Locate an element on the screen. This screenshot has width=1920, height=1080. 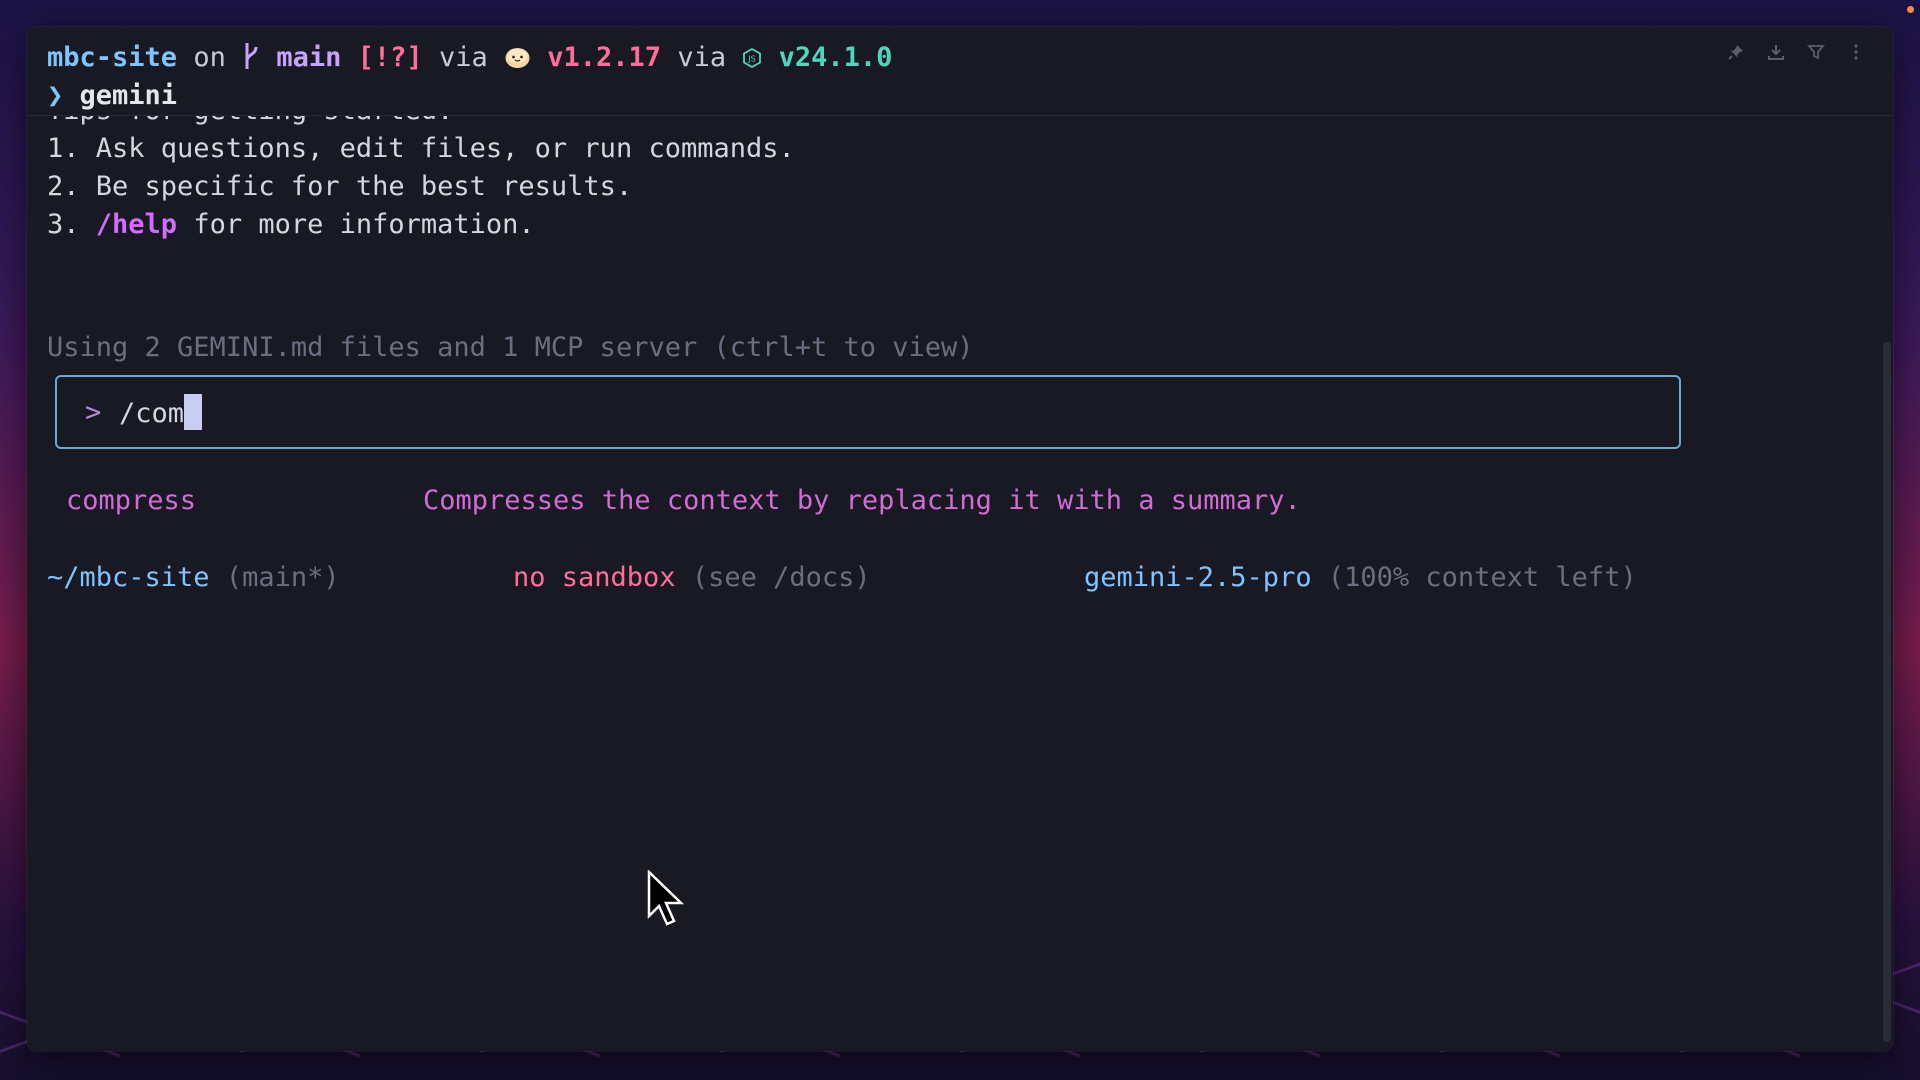
footer-path-group: ~/mbc-site (main*) is located at coordinates (193, 578).